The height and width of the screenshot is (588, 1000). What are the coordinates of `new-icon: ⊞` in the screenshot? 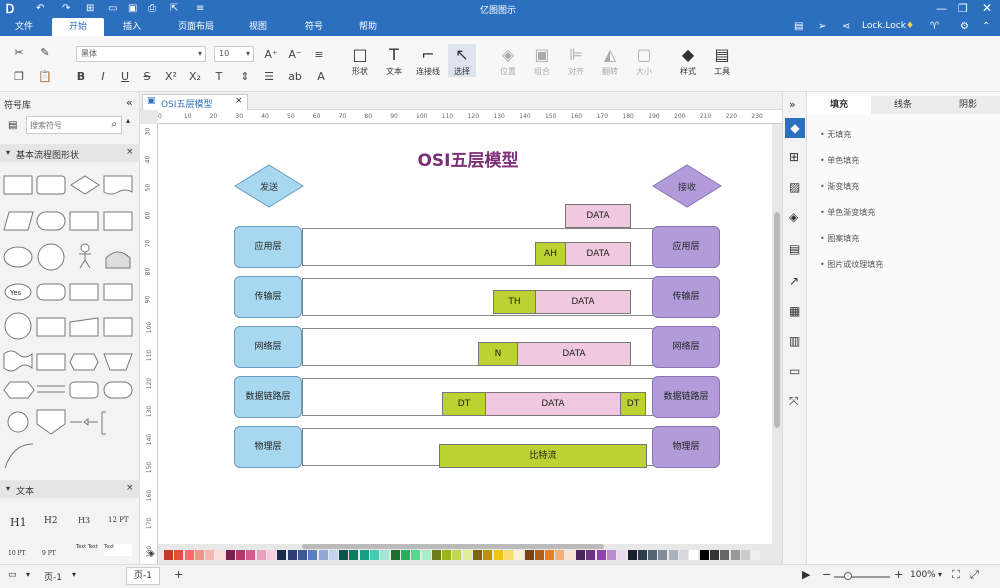 It's located at (90, 8).